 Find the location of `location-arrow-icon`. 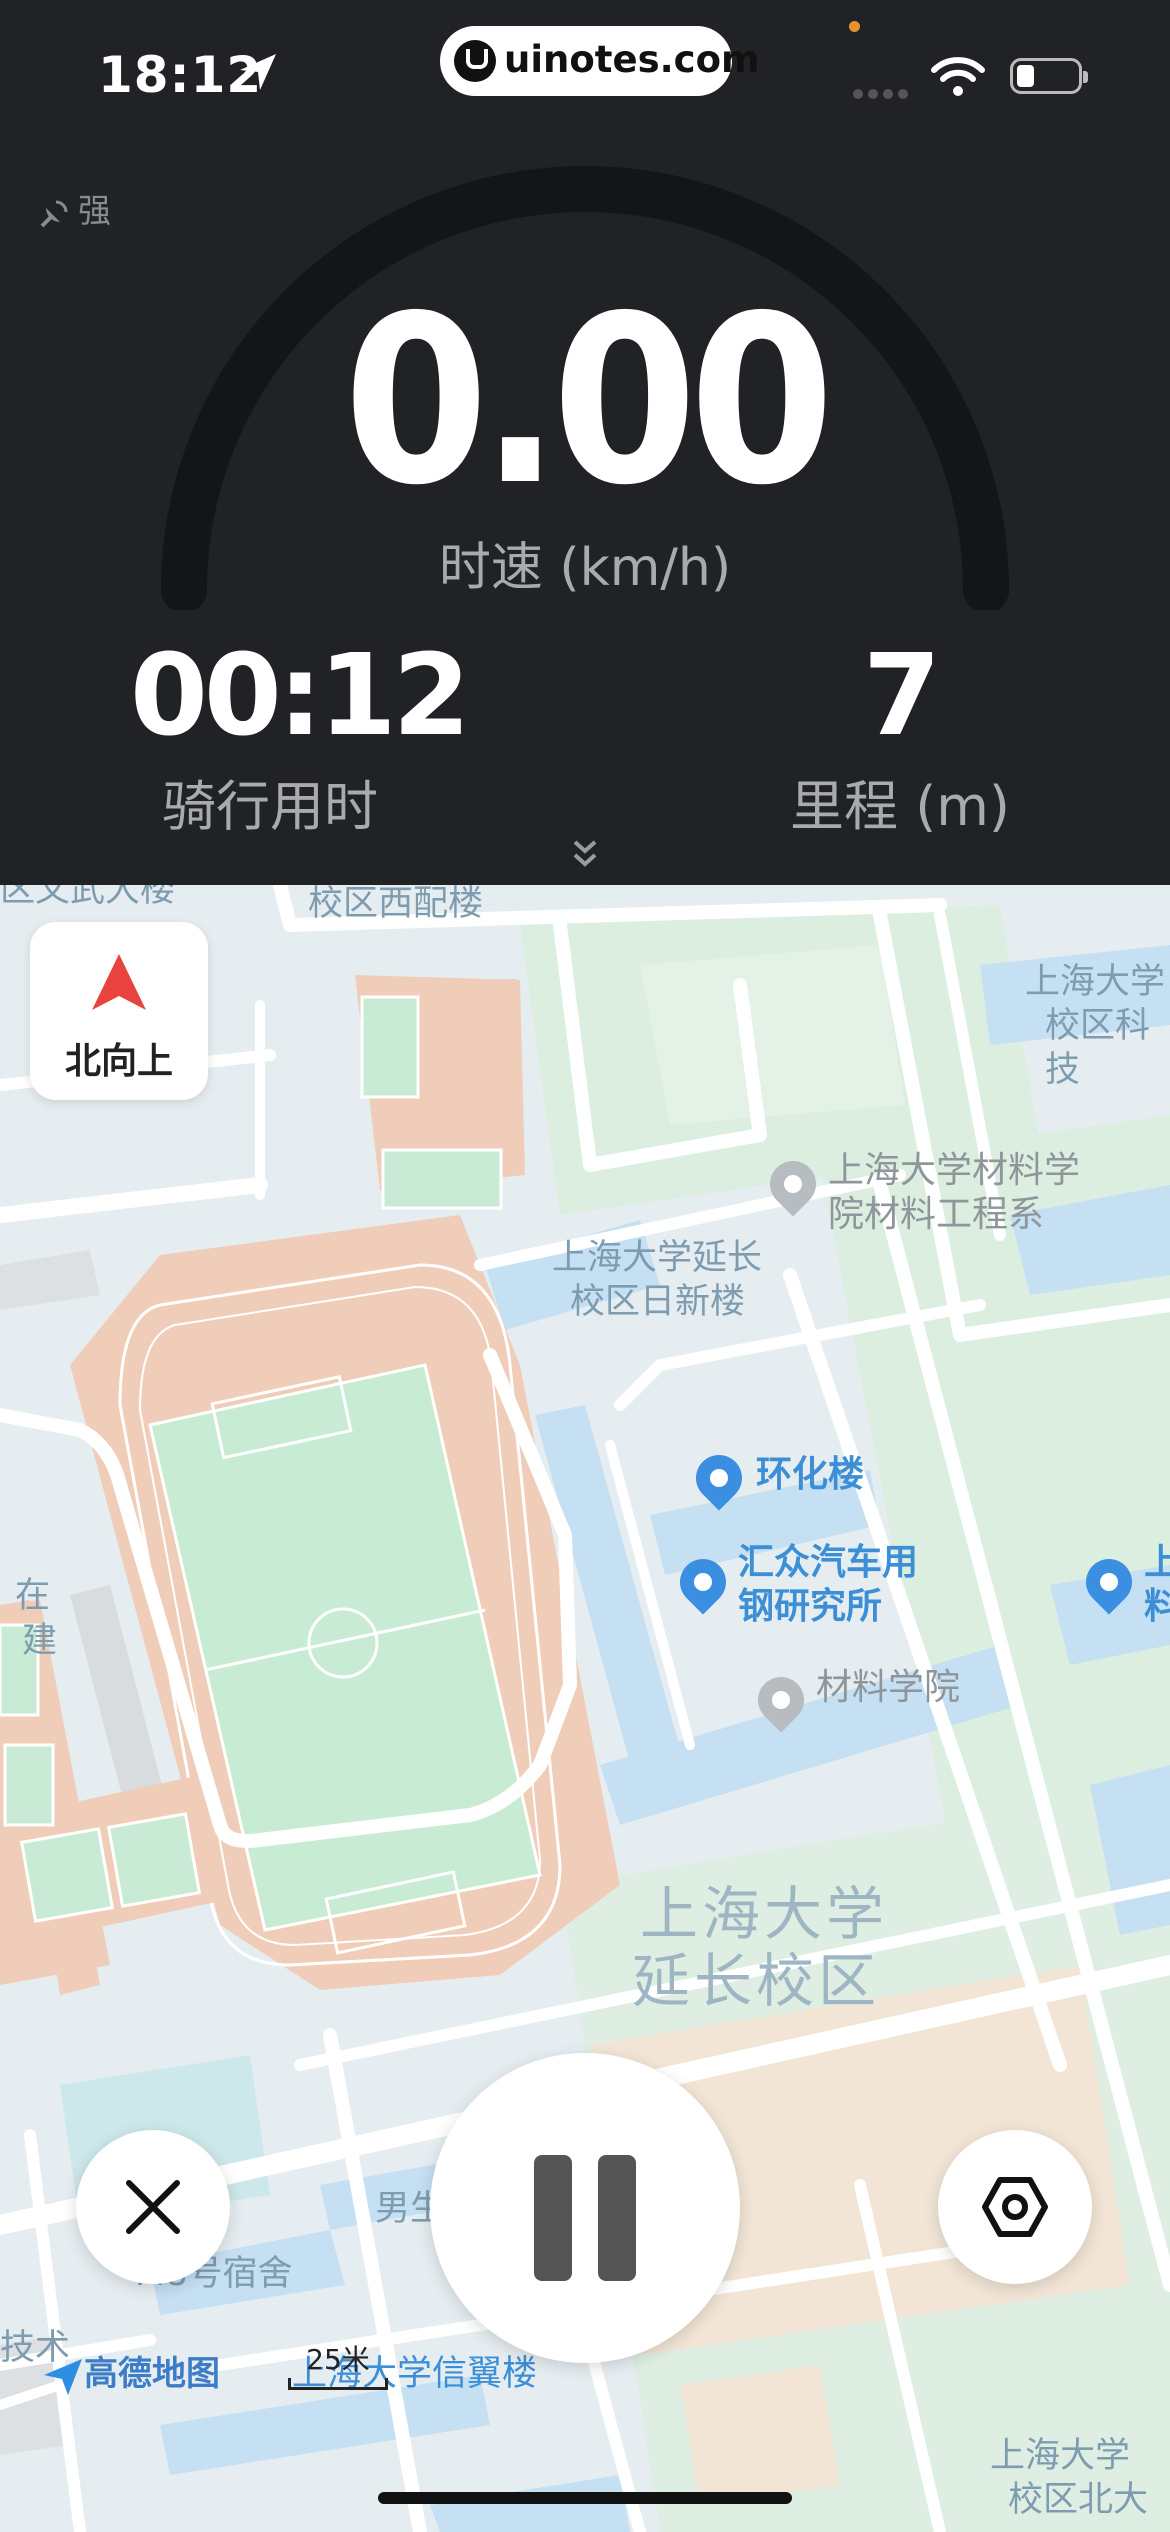

location-arrow-icon is located at coordinates (258, 72).